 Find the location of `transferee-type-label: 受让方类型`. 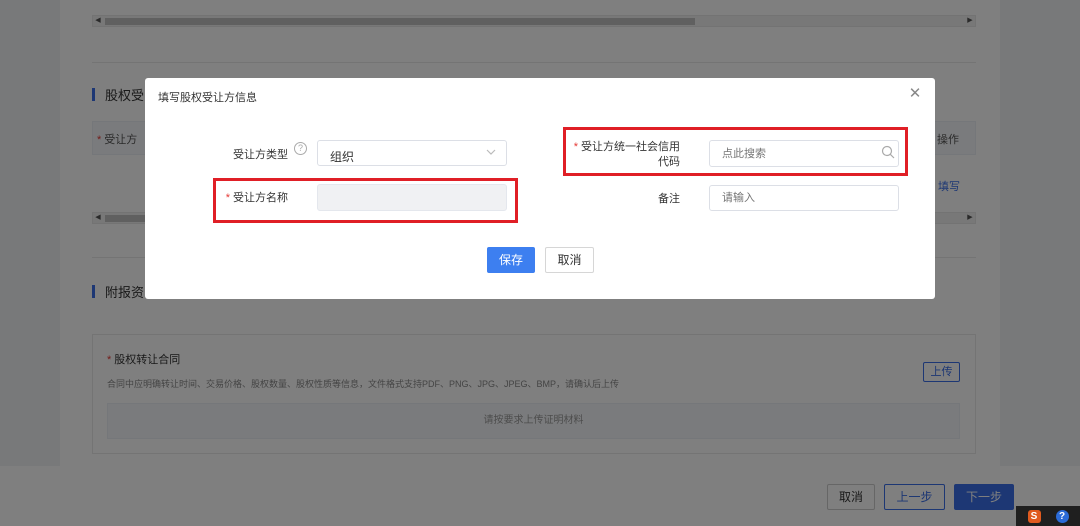

transferee-type-label: 受让方类型 is located at coordinates (260, 155).